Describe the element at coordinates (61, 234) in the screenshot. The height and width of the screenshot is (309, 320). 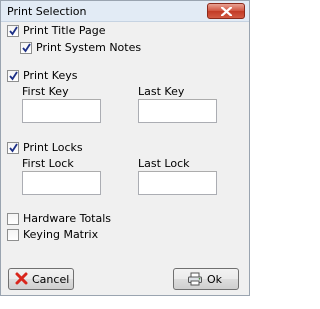
I see `keying-matrix-label: Keying Matrix` at that location.